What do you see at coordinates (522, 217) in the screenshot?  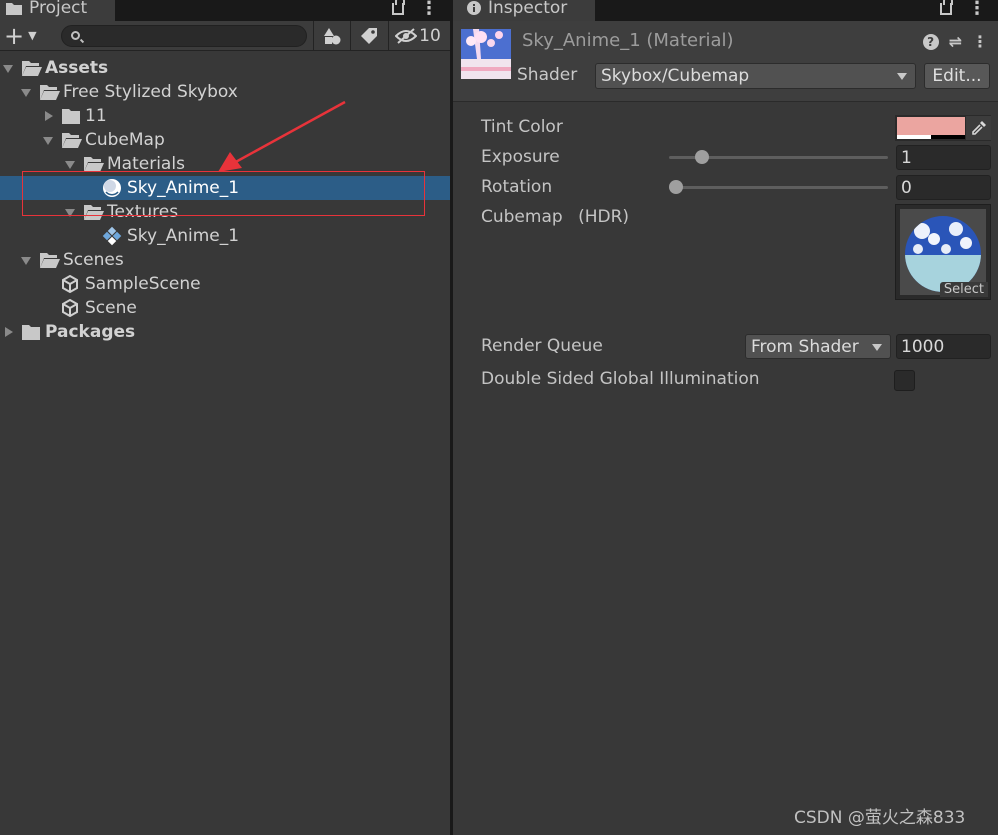 I see `cubemap-label-text: Cubemap` at bounding box center [522, 217].